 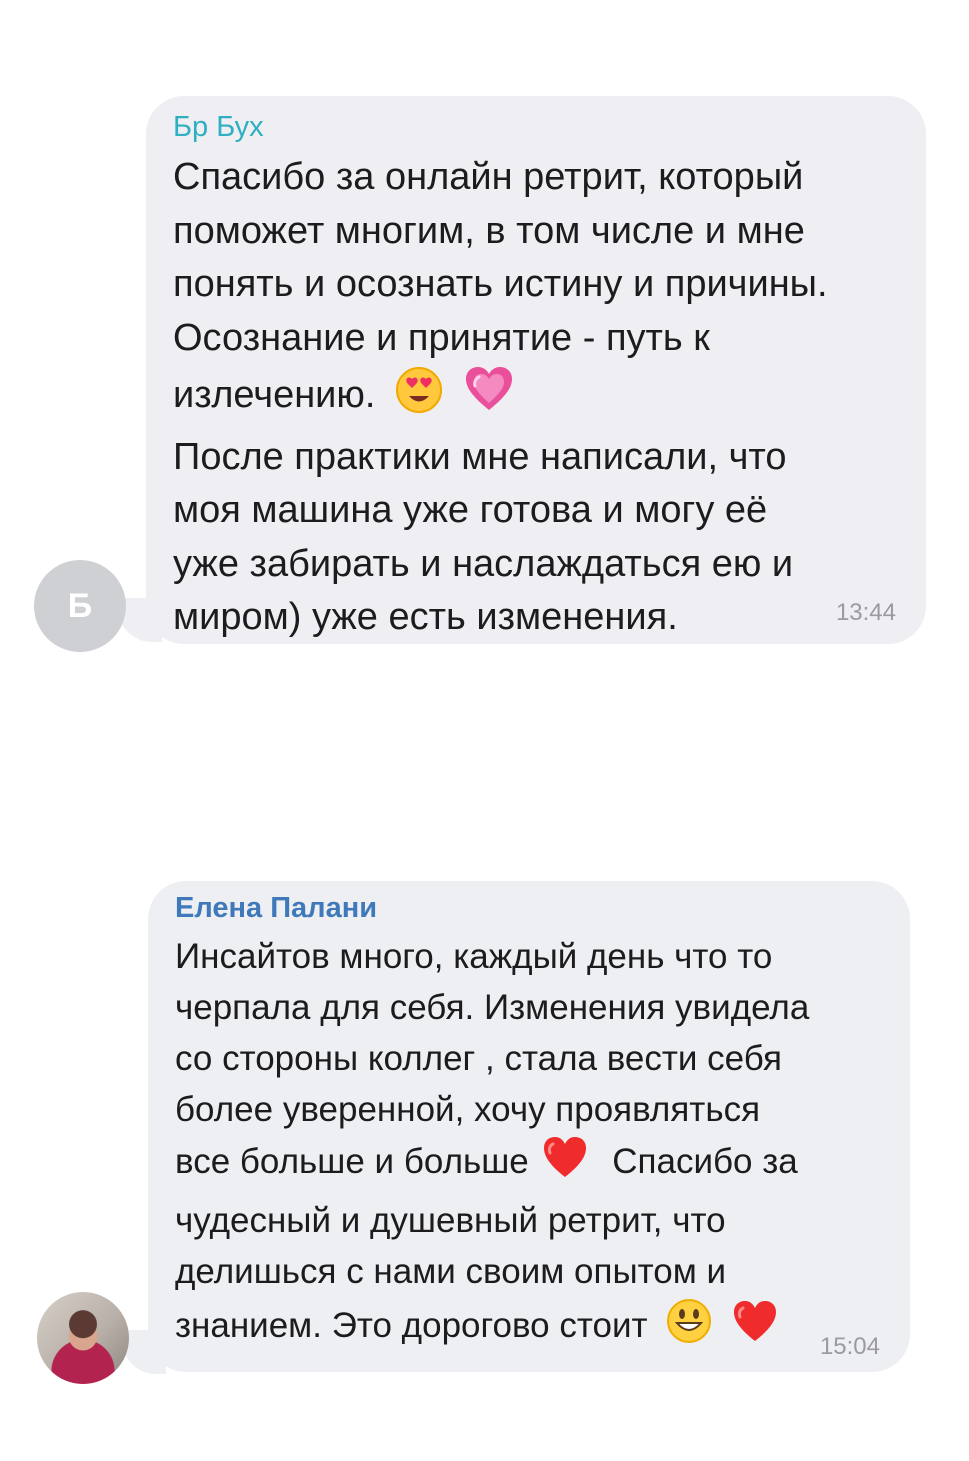 I want to click on message-line: понять и осознать истину и причины., so click(x=500, y=284).